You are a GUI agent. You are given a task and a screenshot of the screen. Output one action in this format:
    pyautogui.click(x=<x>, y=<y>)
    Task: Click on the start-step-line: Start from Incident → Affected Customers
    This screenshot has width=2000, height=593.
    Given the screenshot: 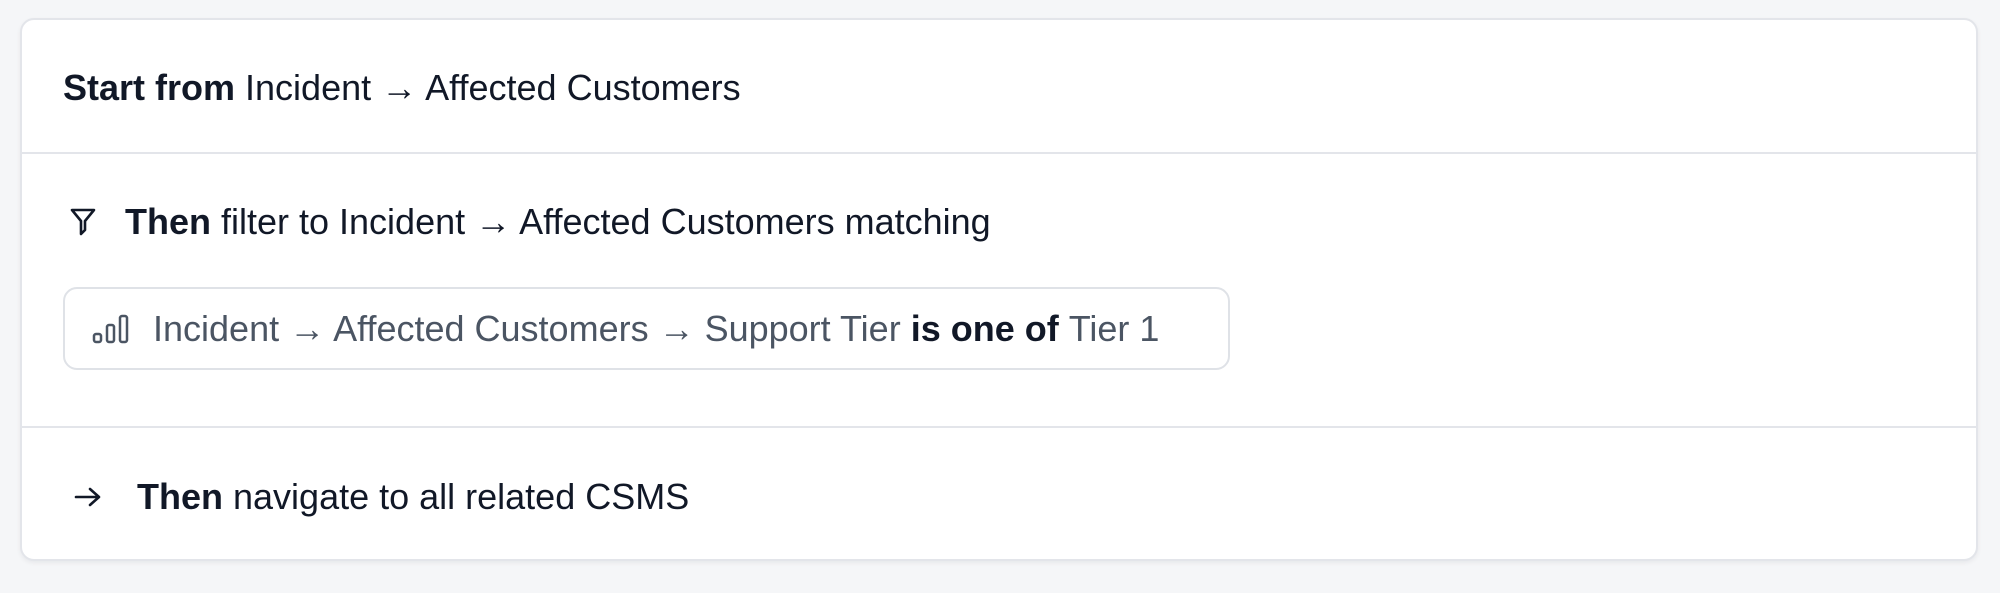 What is the action you would take?
    pyautogui.click(x=402, y=88)
    